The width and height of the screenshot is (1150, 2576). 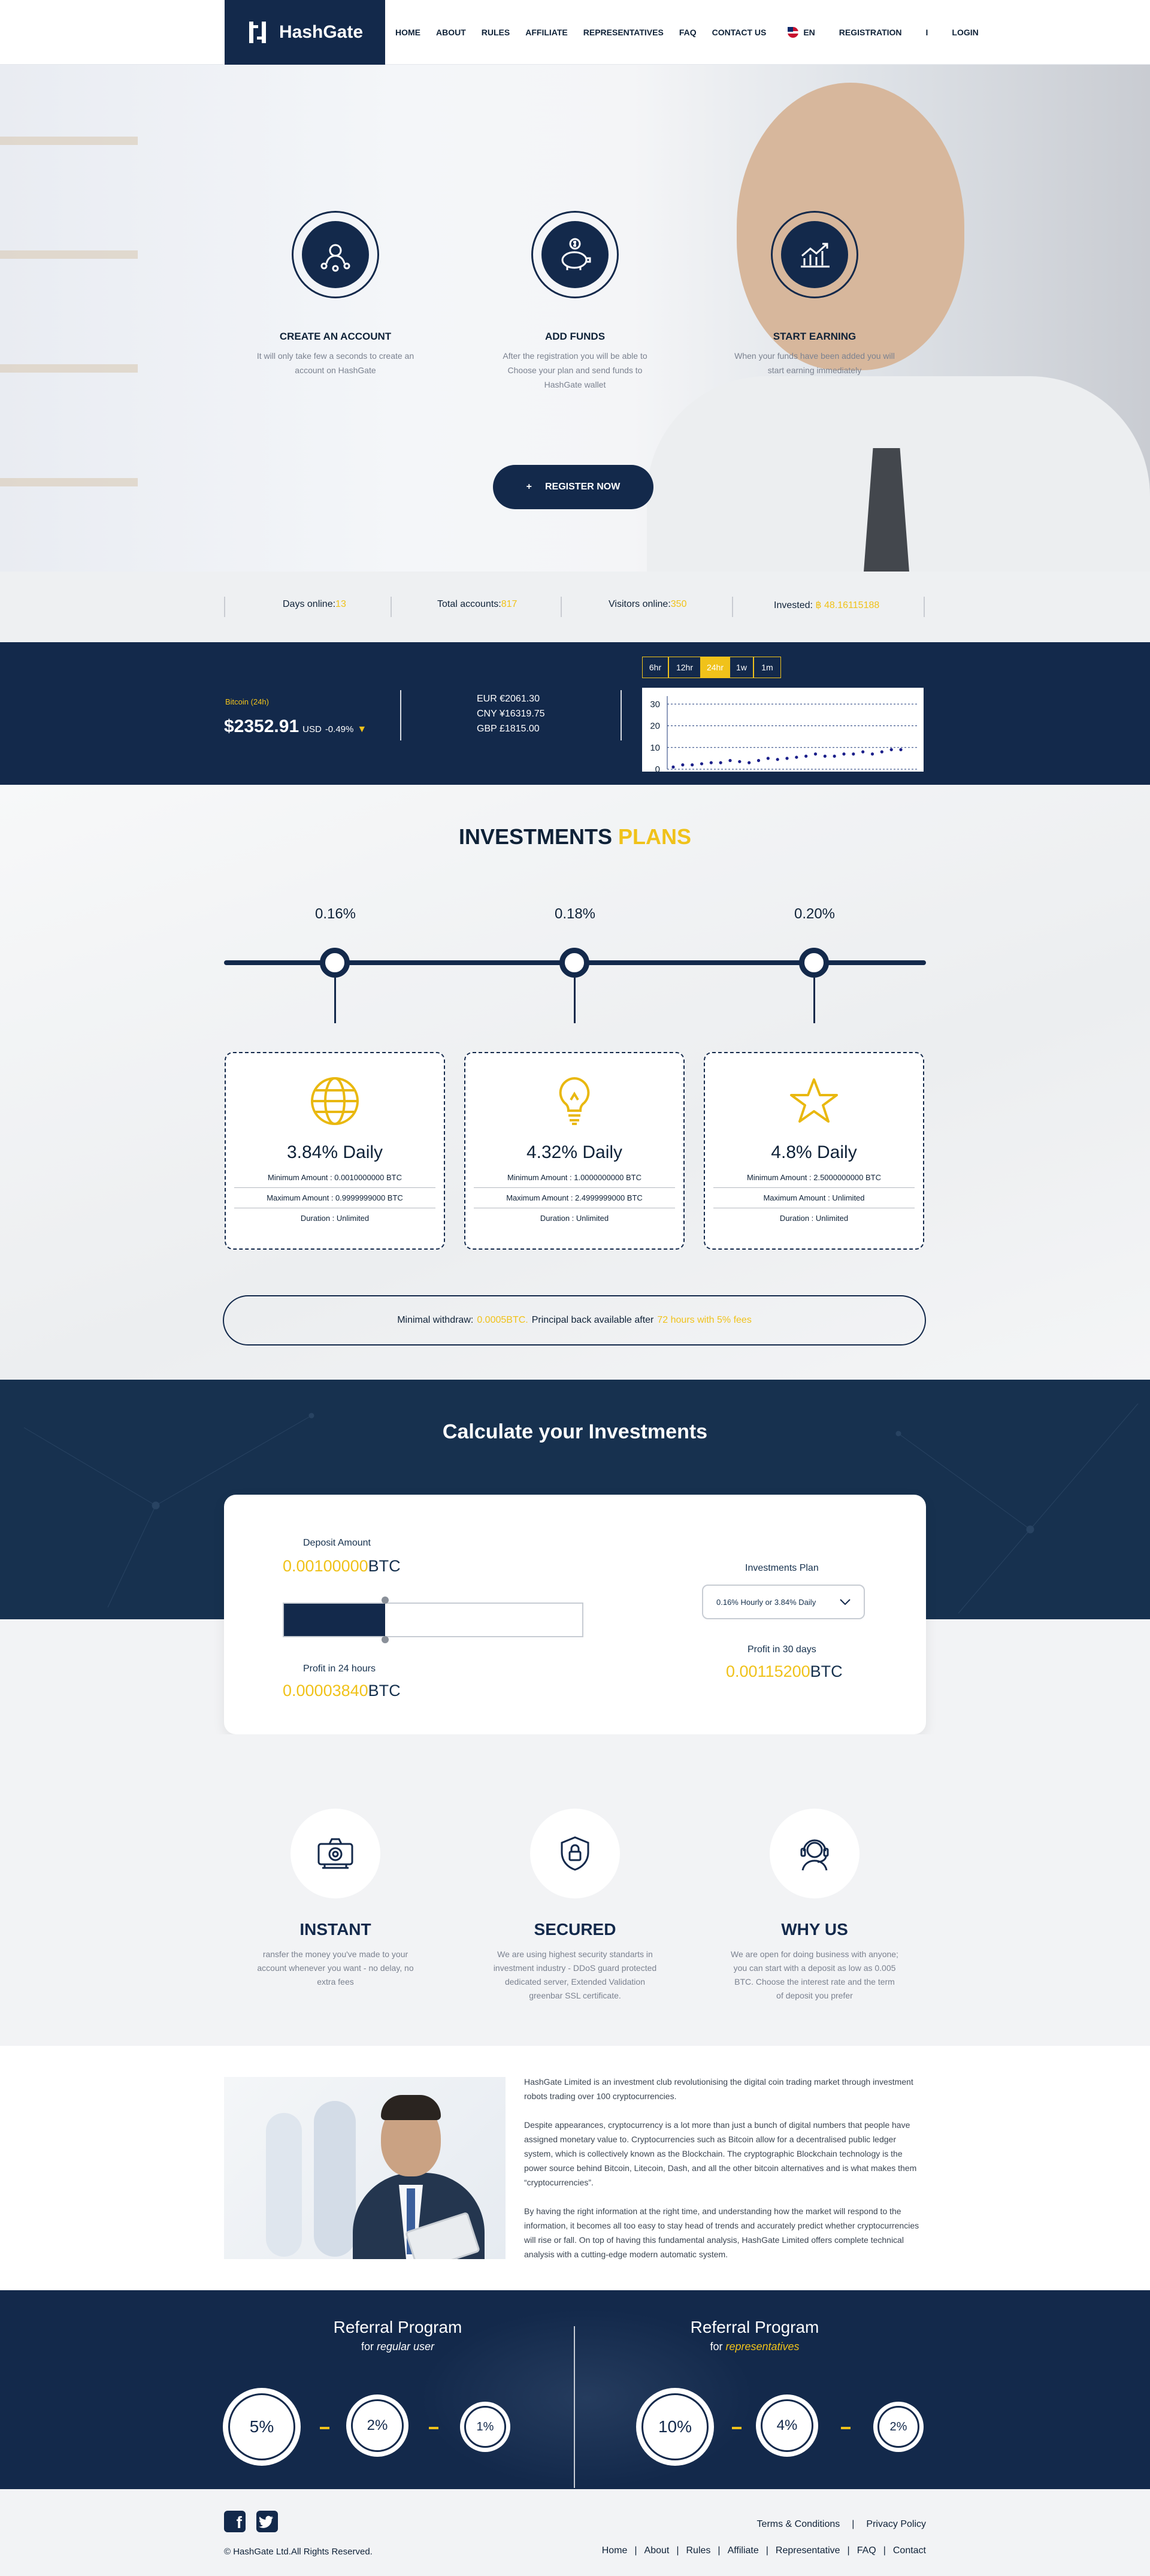 What do you see at coordinates (815, 336) in the screenshot?
I see `step-title: START EARNING` at bounding box center [815, 336].